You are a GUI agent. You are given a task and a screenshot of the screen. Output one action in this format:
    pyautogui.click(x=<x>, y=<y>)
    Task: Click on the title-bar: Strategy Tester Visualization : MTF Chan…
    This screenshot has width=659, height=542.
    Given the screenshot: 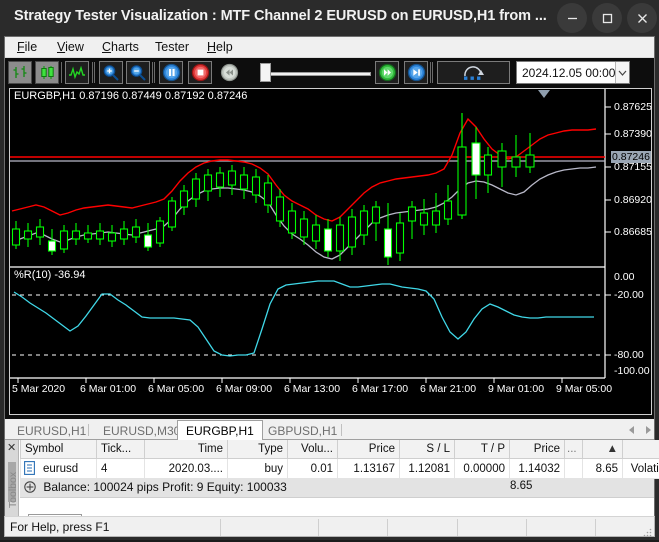 What is the action you would take?
    pyautogui.click(x=329, y=18)
    